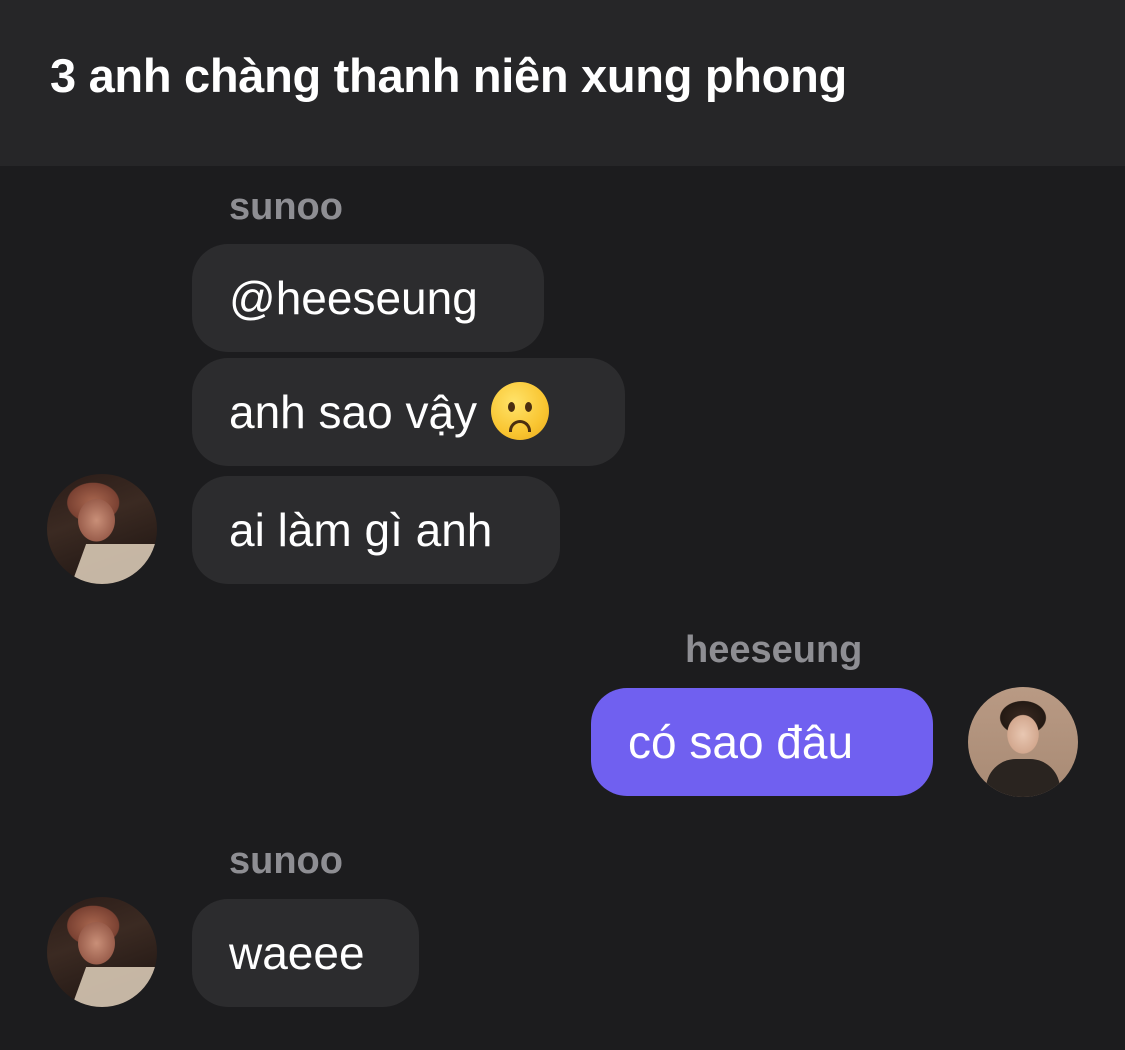  Describe the element at coordinates (1023, 742) in the screenshot. I see `avatar-heeseung` at that location.